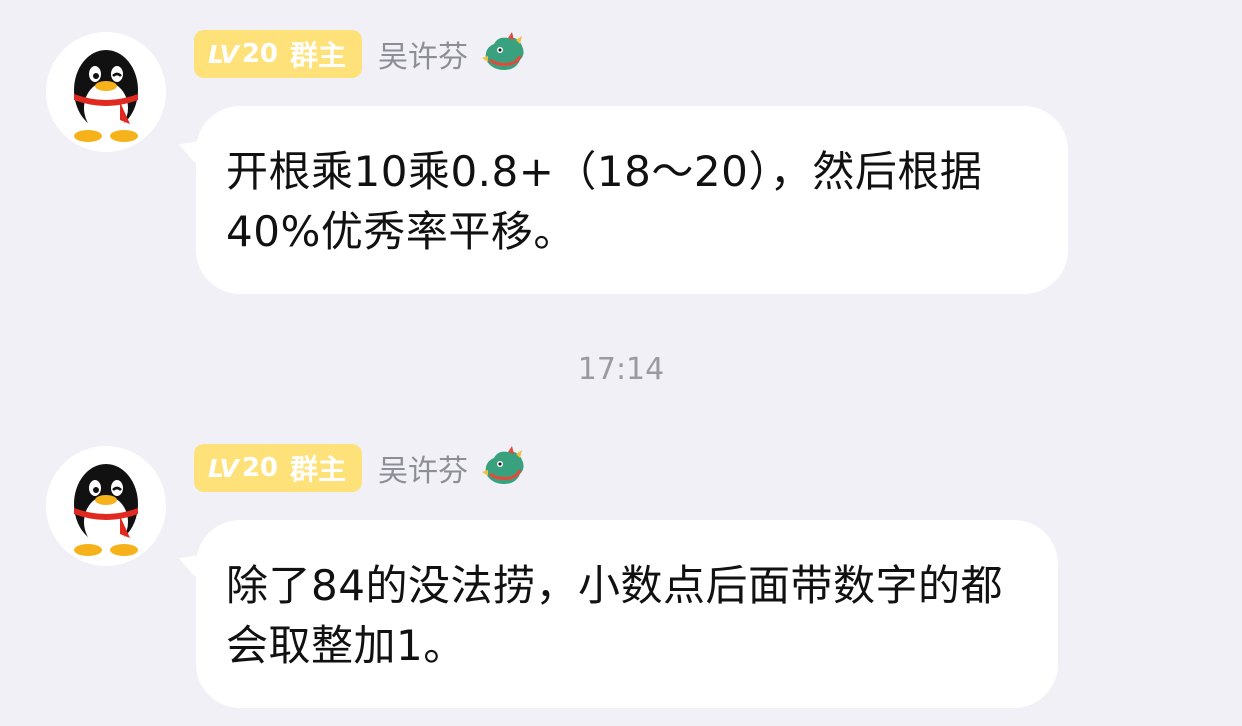 This screenshot has height=726, width=1242. What do you see at coordinates (604, 201) in the screenshot?
I see `message-text: 开根乘10乘0.8+（18～20），然后根据40%优秀率平移。` at bounding box center [604, 201].